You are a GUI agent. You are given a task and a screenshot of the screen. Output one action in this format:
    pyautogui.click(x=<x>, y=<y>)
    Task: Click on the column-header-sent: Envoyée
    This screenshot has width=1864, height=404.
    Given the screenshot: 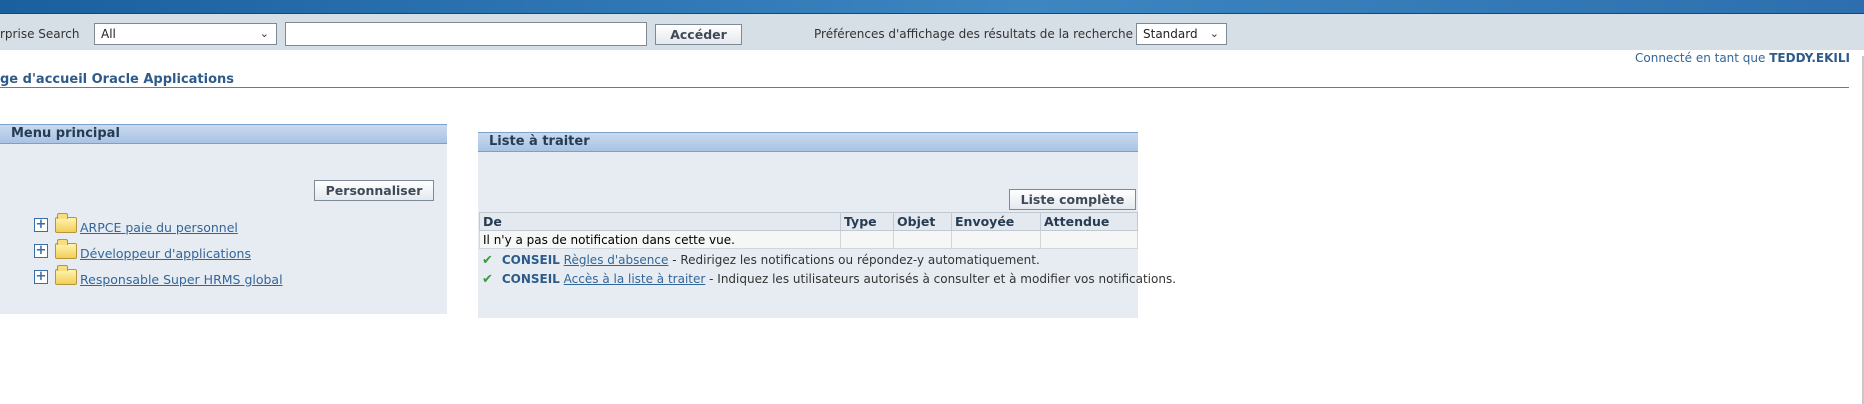 What is the action you would take?
    pyautogui.click(x=996, y=221)
    